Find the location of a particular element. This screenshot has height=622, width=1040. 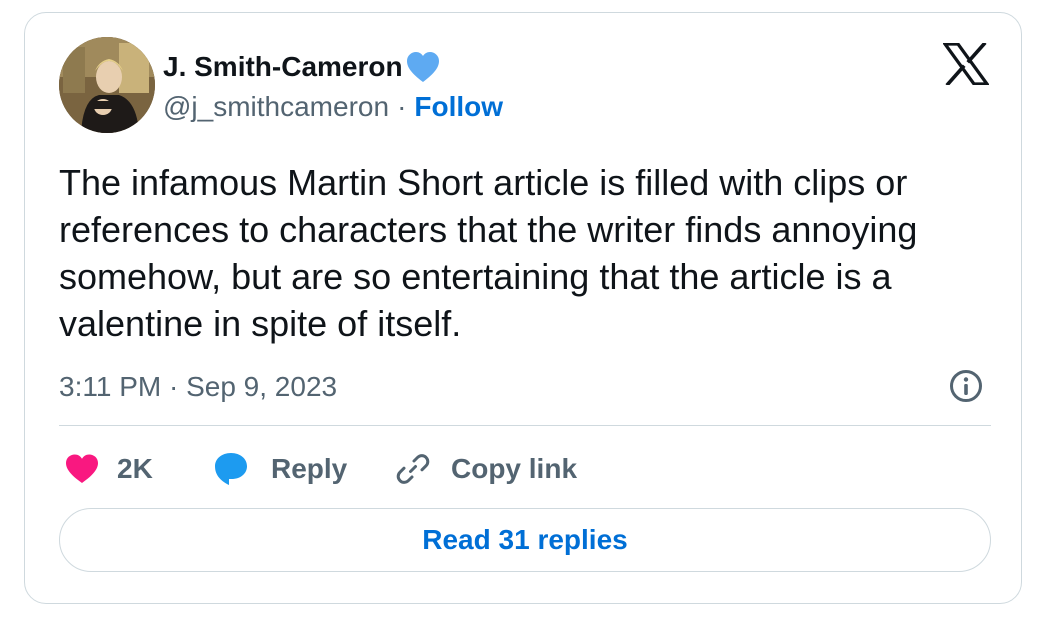

avatar is located at coordinates (107, 85).